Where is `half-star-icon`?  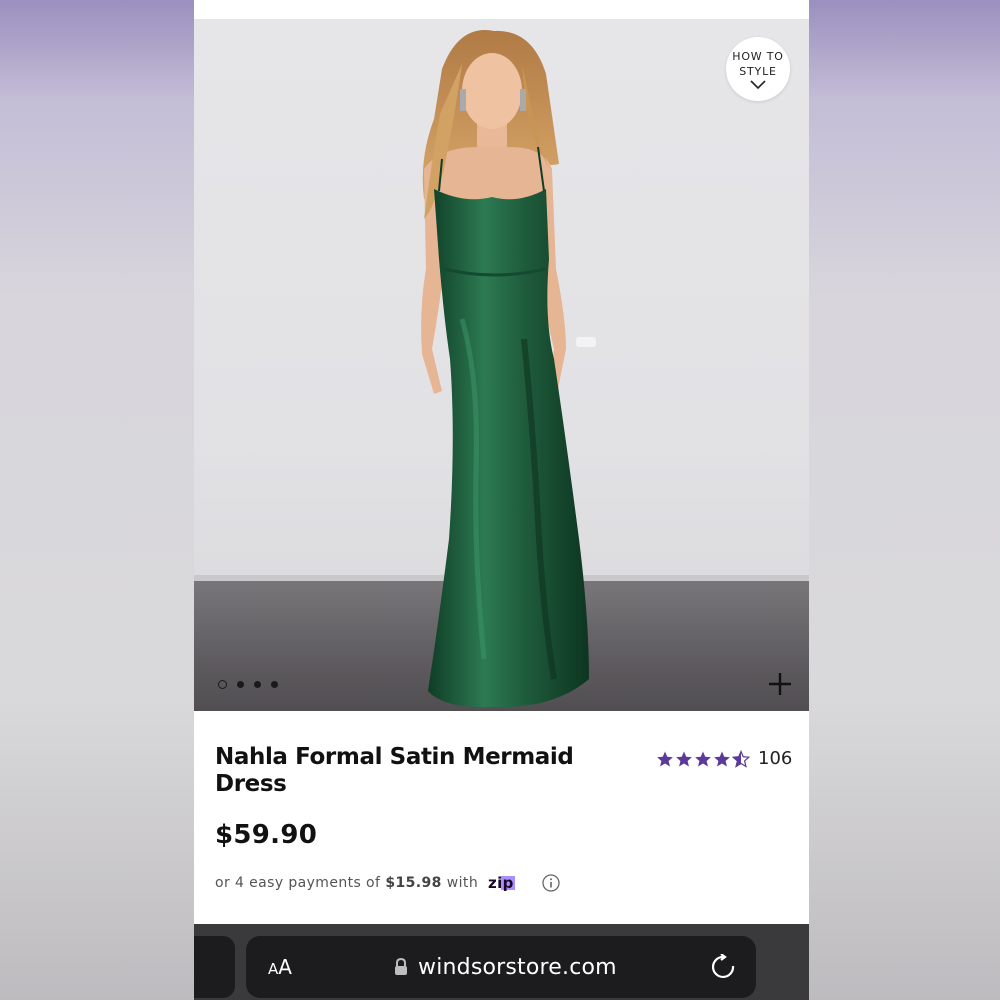 half-star-icon is located at coordinates (741, 758).